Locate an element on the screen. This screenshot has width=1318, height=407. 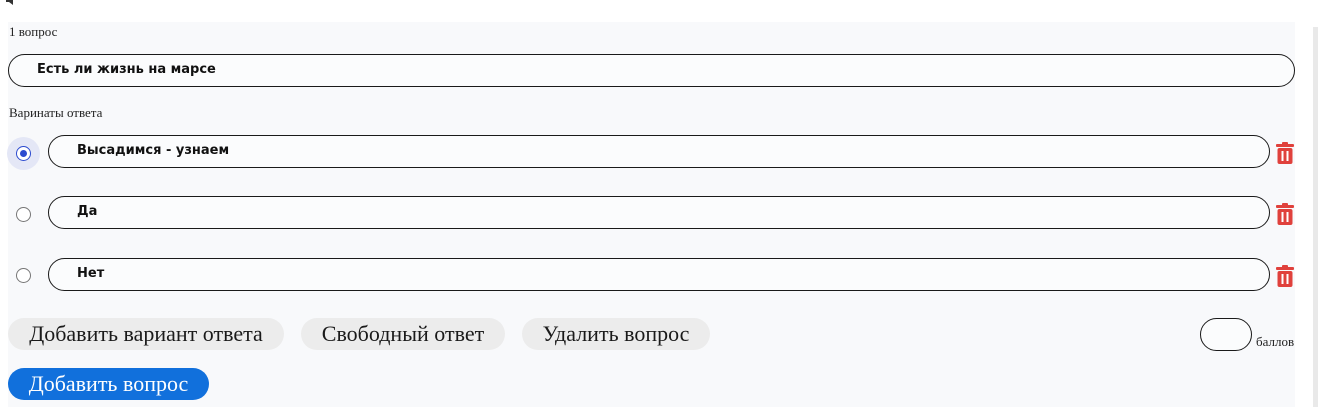
answers-label: Варинаты ответа is located at coordinates (56, 112).